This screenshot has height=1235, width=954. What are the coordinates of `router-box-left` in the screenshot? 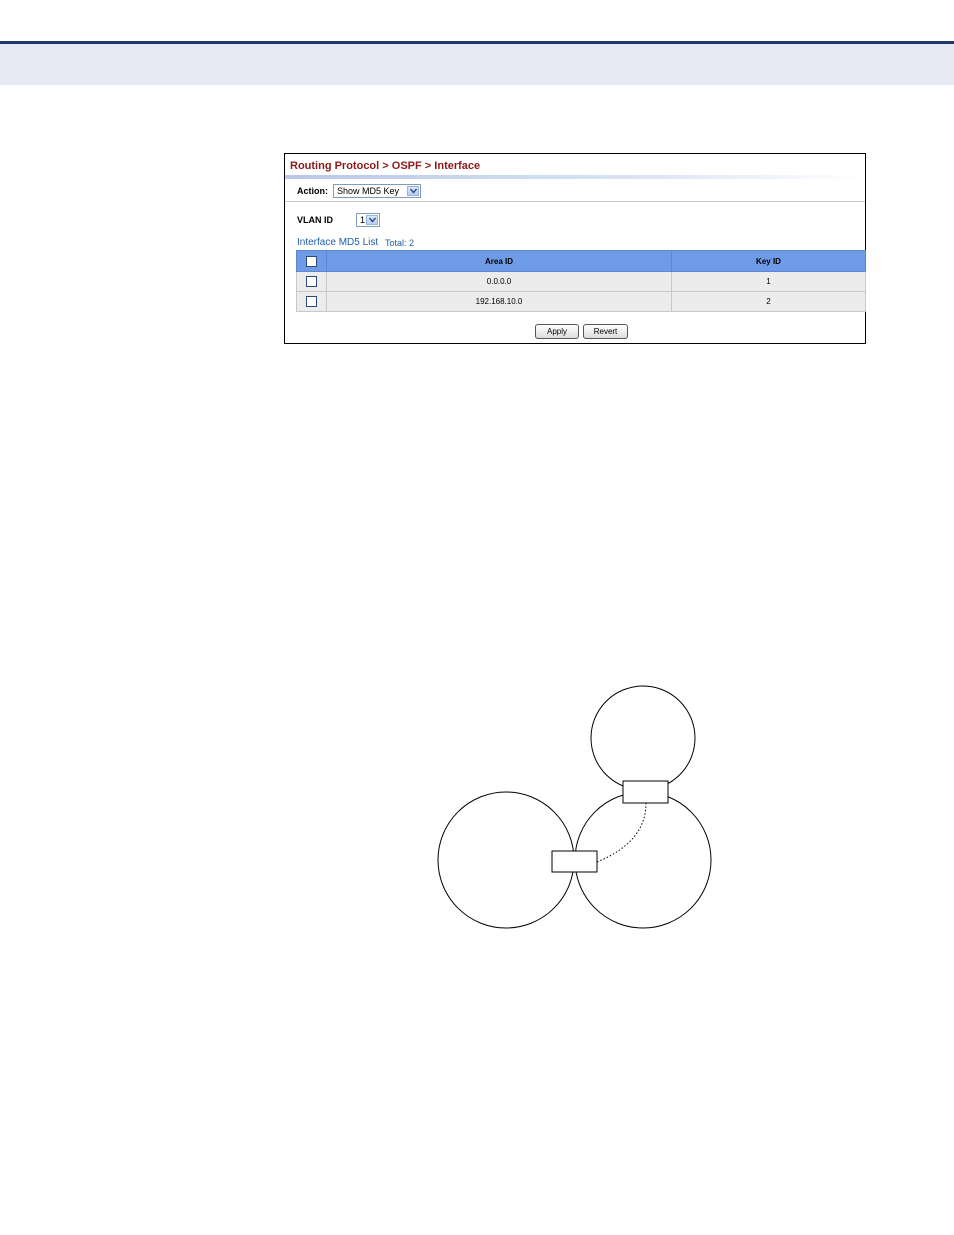 It's located at (574, 861).